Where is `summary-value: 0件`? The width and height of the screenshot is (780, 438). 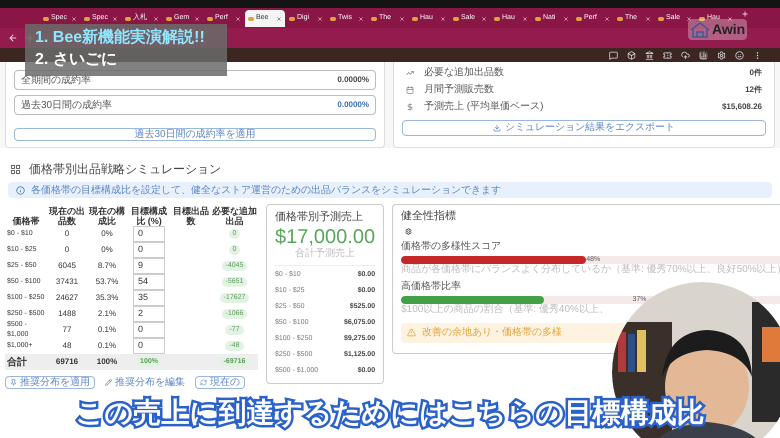
summary-value: 0件 is located at coordinates (756, 72).